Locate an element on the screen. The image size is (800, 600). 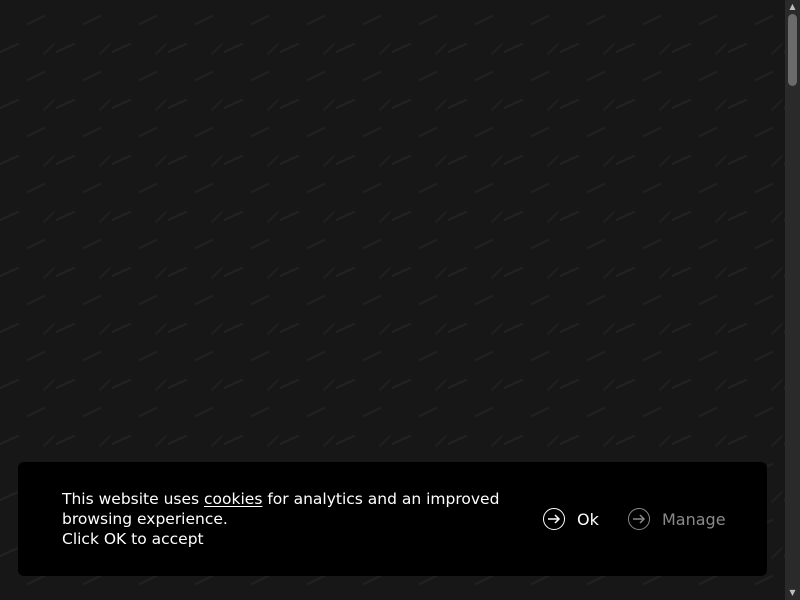
cookies-link: cookies is located at coordinates (233, 499).